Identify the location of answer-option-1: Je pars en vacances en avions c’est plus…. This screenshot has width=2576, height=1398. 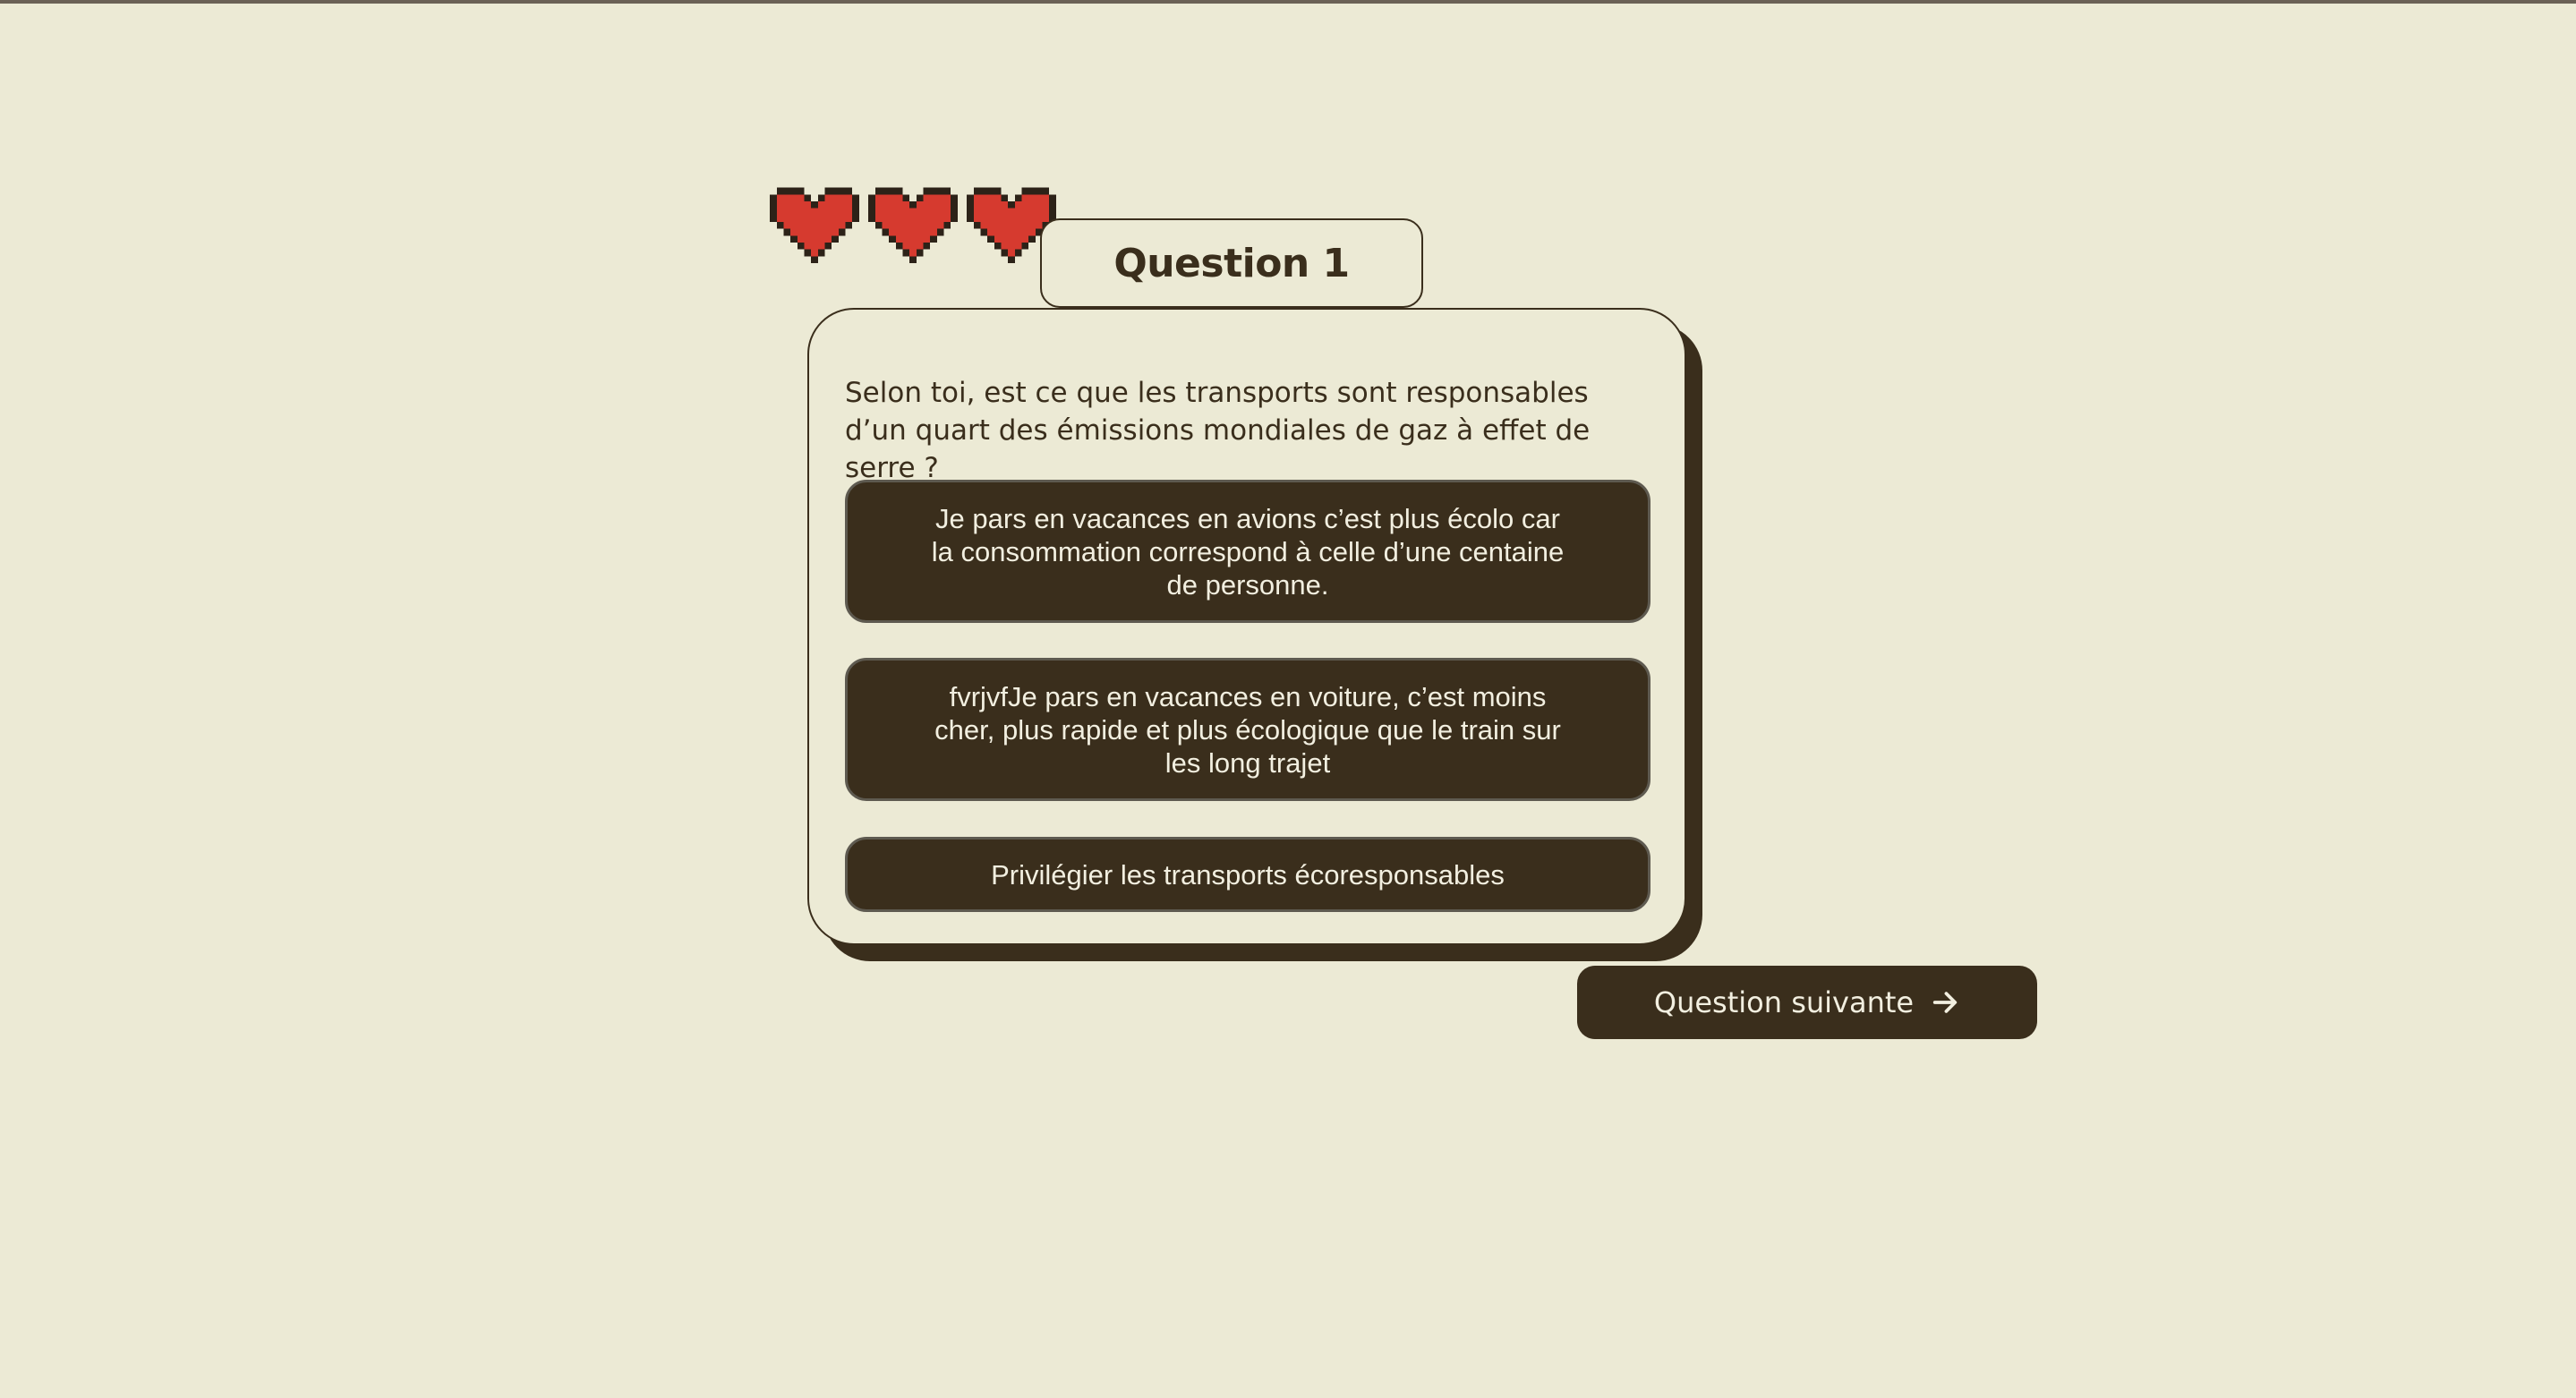
(1248, 551).